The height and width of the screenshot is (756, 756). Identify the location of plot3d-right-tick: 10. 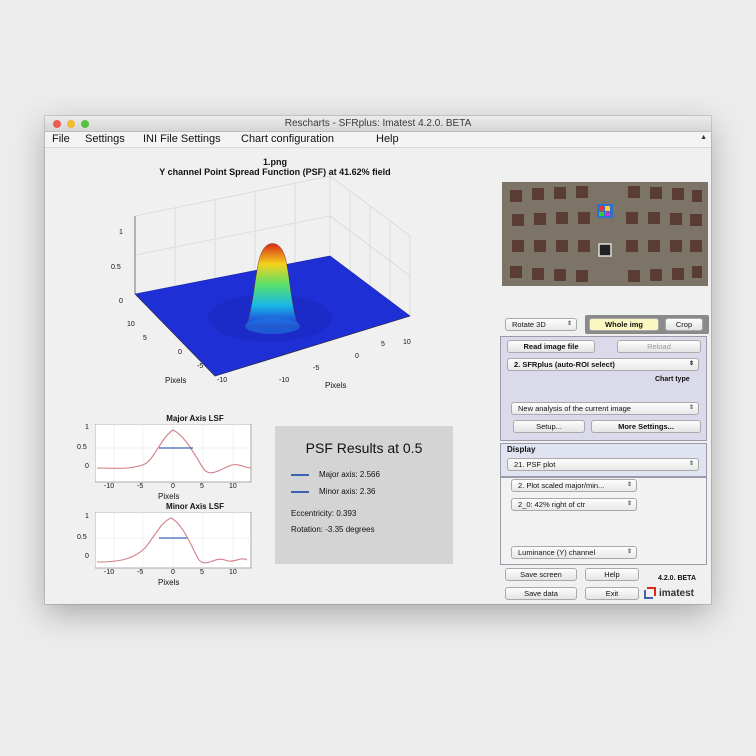
(407, 342).